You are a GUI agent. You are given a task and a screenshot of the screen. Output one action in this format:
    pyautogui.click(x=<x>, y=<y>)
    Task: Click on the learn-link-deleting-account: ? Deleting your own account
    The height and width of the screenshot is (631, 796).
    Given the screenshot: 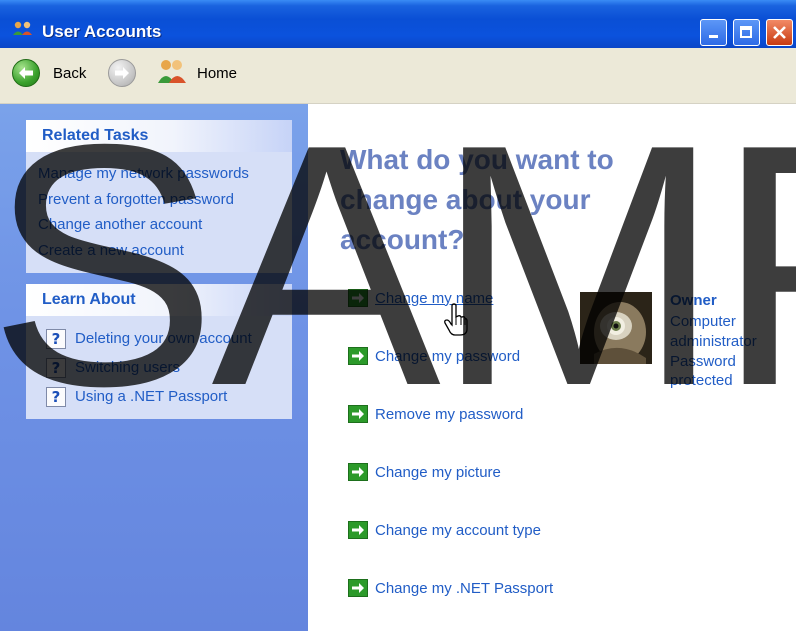 What is the action you would take?
    pyautogui.click(x=159, y=338)
    